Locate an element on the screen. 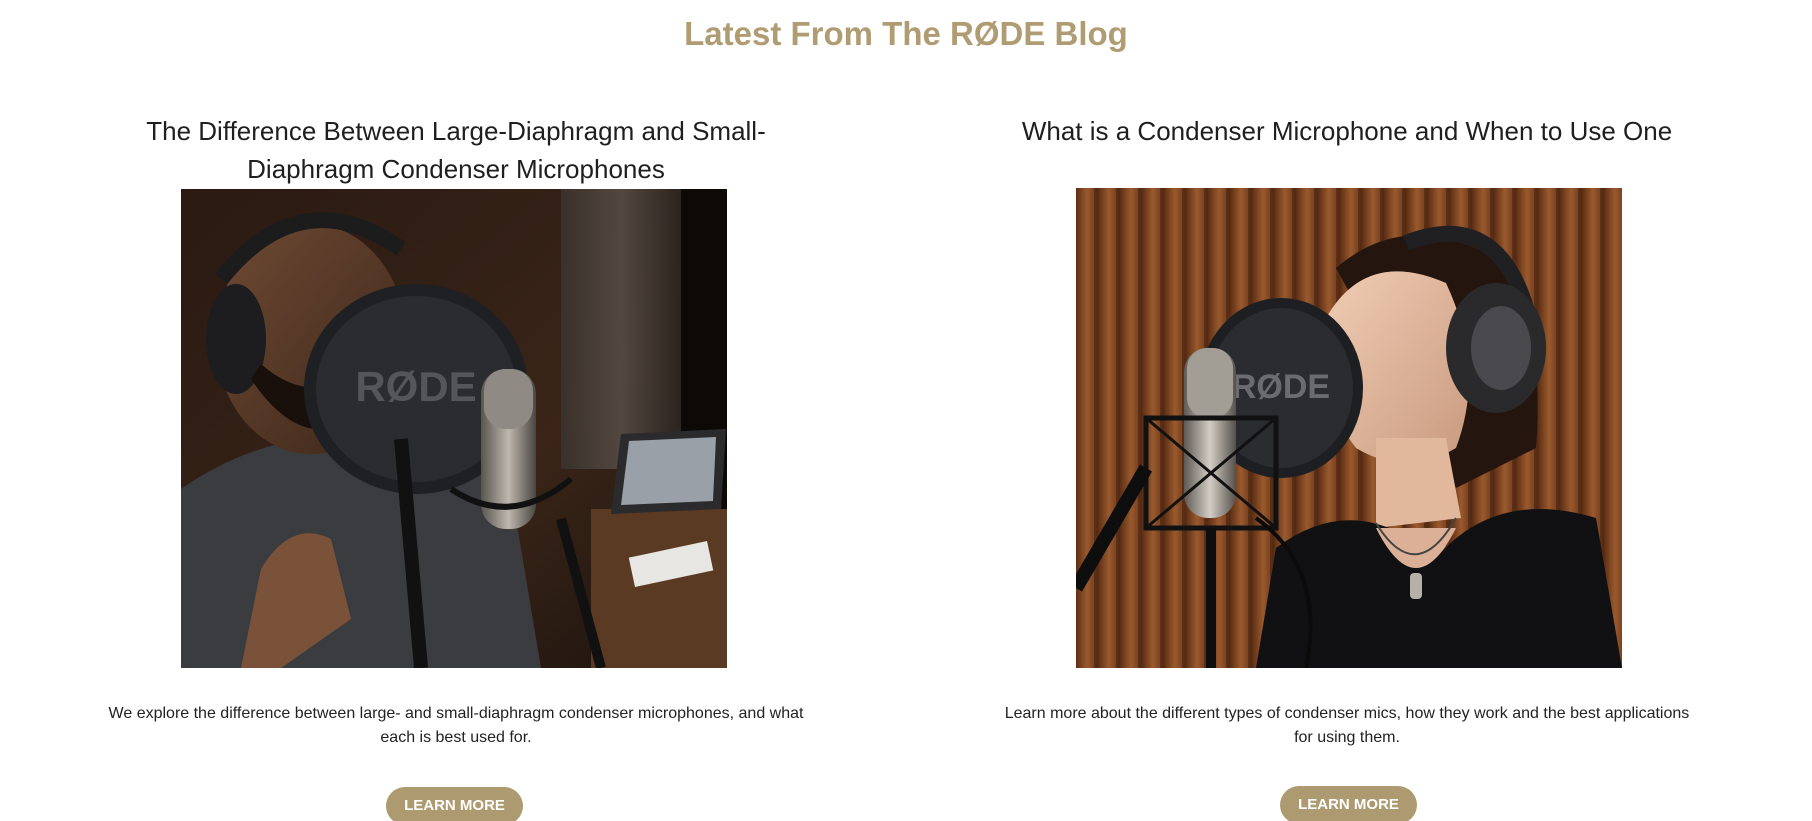  section-title: Latest From The RØDE Blog is located at coordinates (906, 33).